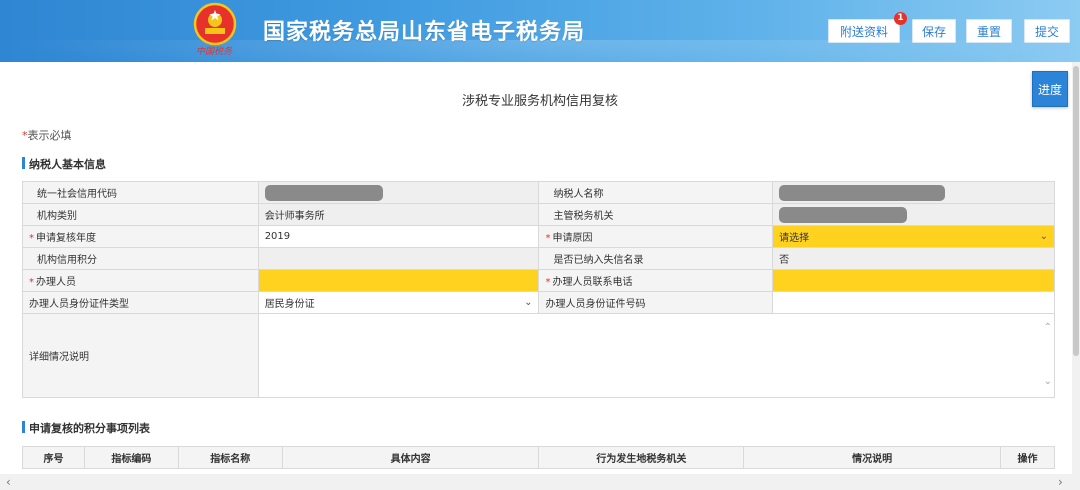  What do you see at coordinates (572, 238) in the screenshot?
I see `reason-label: 申请原因` at bounding box center [572, 238].